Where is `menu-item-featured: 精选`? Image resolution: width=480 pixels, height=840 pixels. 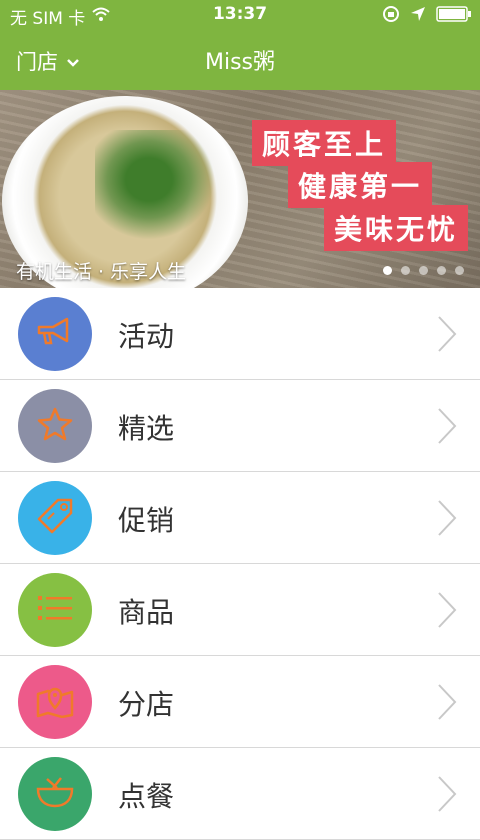
menu-item-featured: 精选 is located at coordinates (240, 426).